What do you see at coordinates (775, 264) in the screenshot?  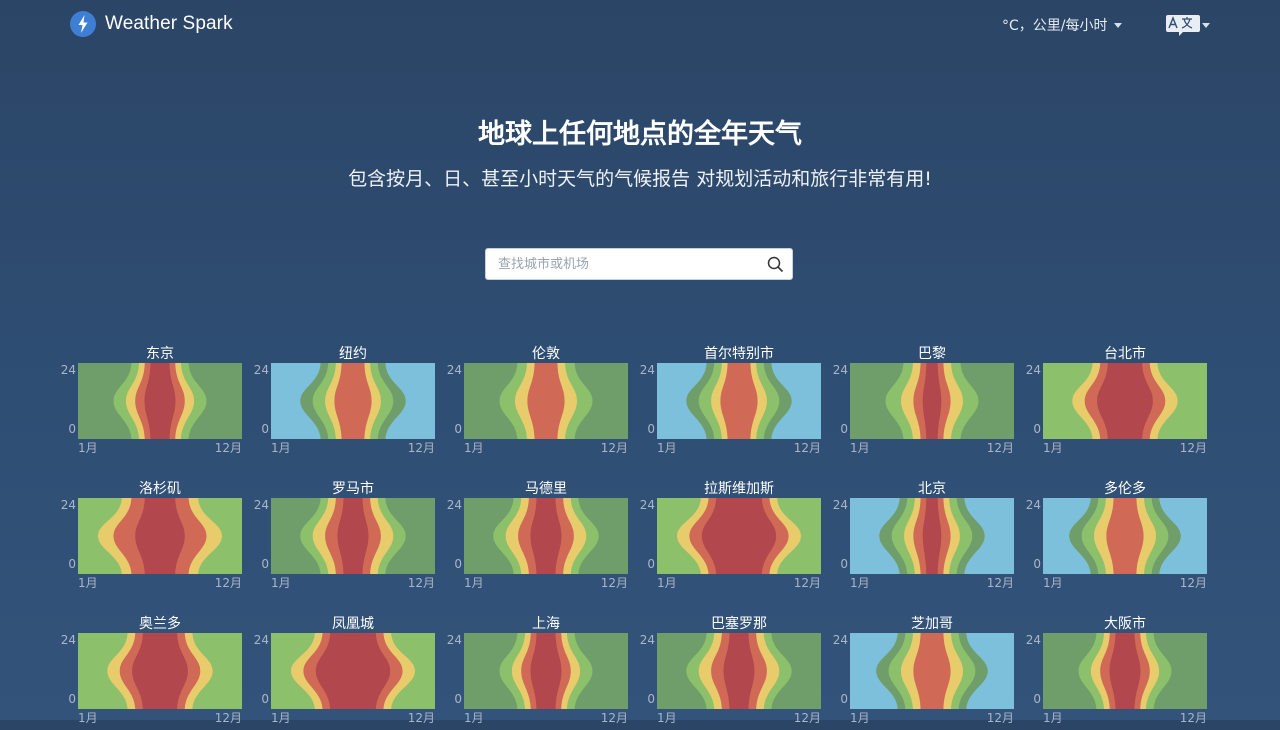 I see `search-icon` at bounding box center [775, 264].